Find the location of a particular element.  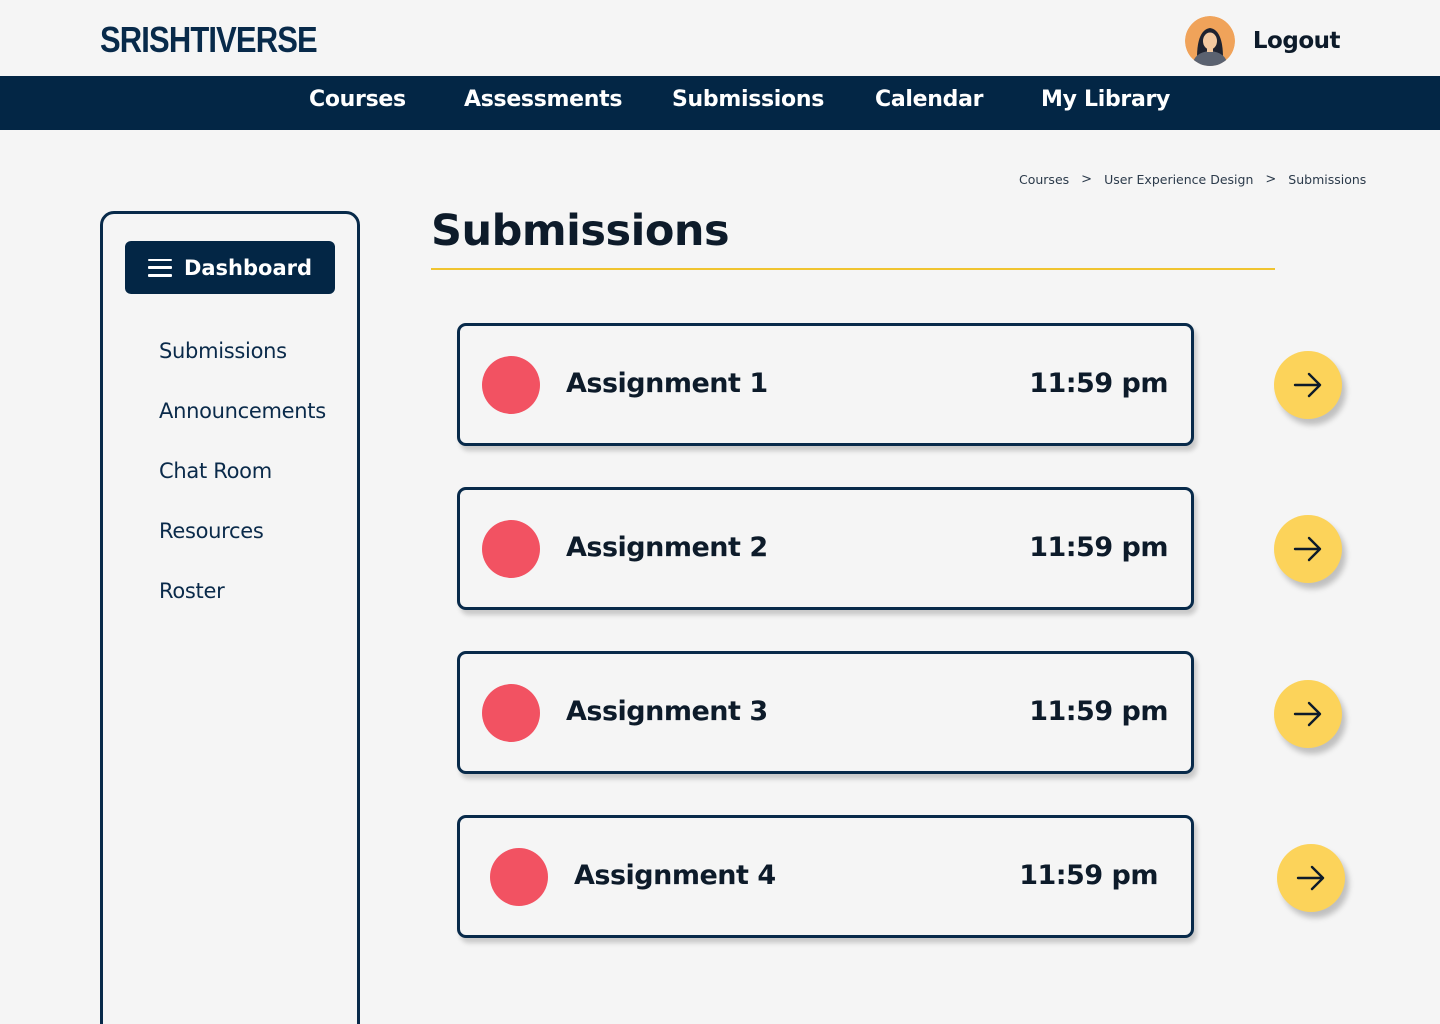

dashboard-label: Dashboard is located at coordinates (248, 267).